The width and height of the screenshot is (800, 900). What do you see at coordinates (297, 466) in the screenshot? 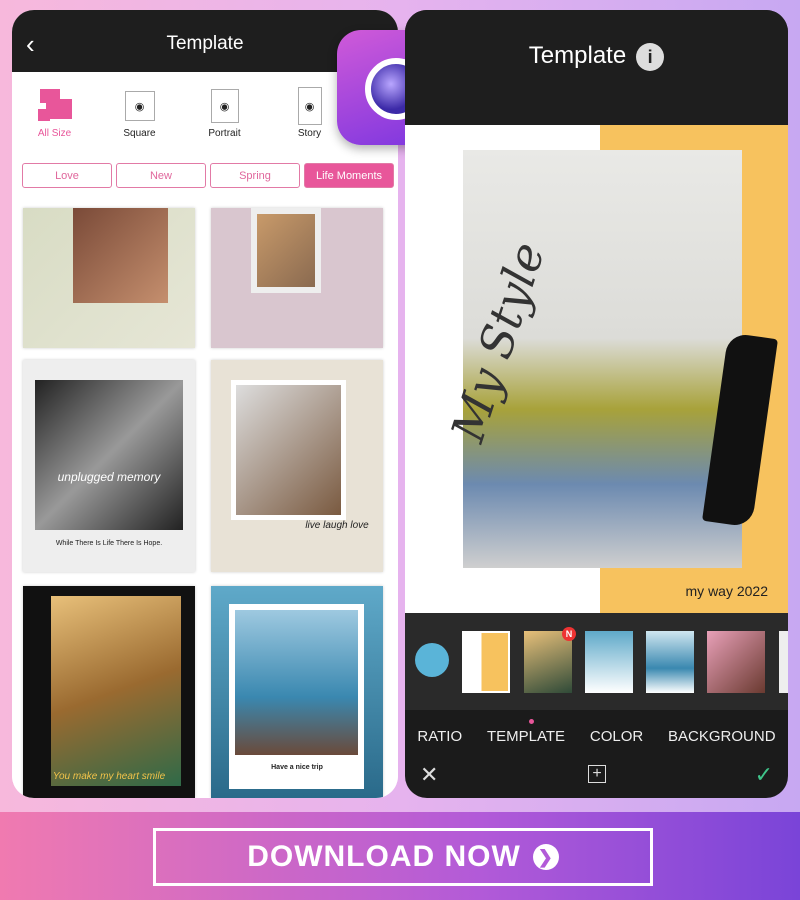
I see `template-tile: live laugh love` at bounding box center [297, 466].